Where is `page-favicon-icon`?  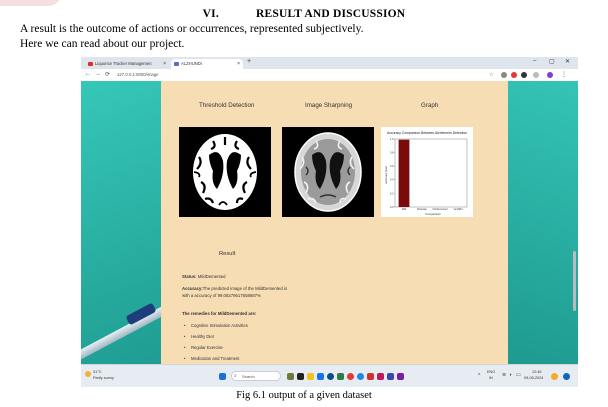 page-favicon-icon is located at coordinates (176, 64).